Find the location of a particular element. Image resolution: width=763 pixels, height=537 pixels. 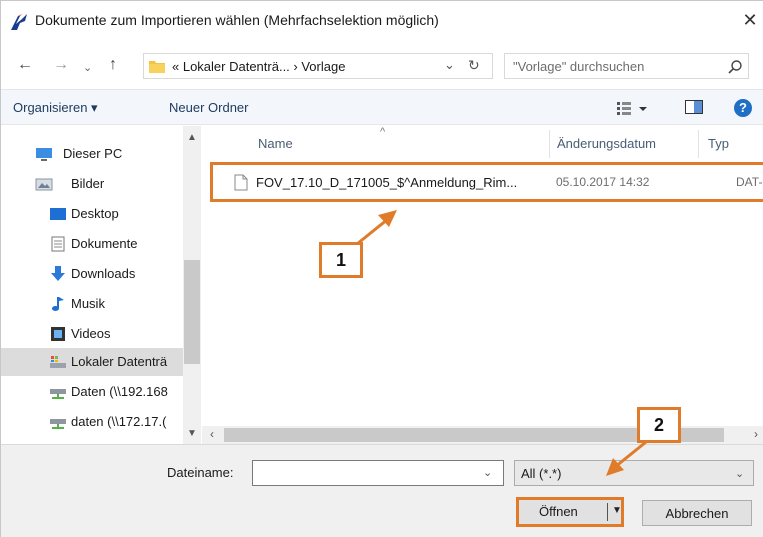

split-divider is located at coordinates (607, 512).